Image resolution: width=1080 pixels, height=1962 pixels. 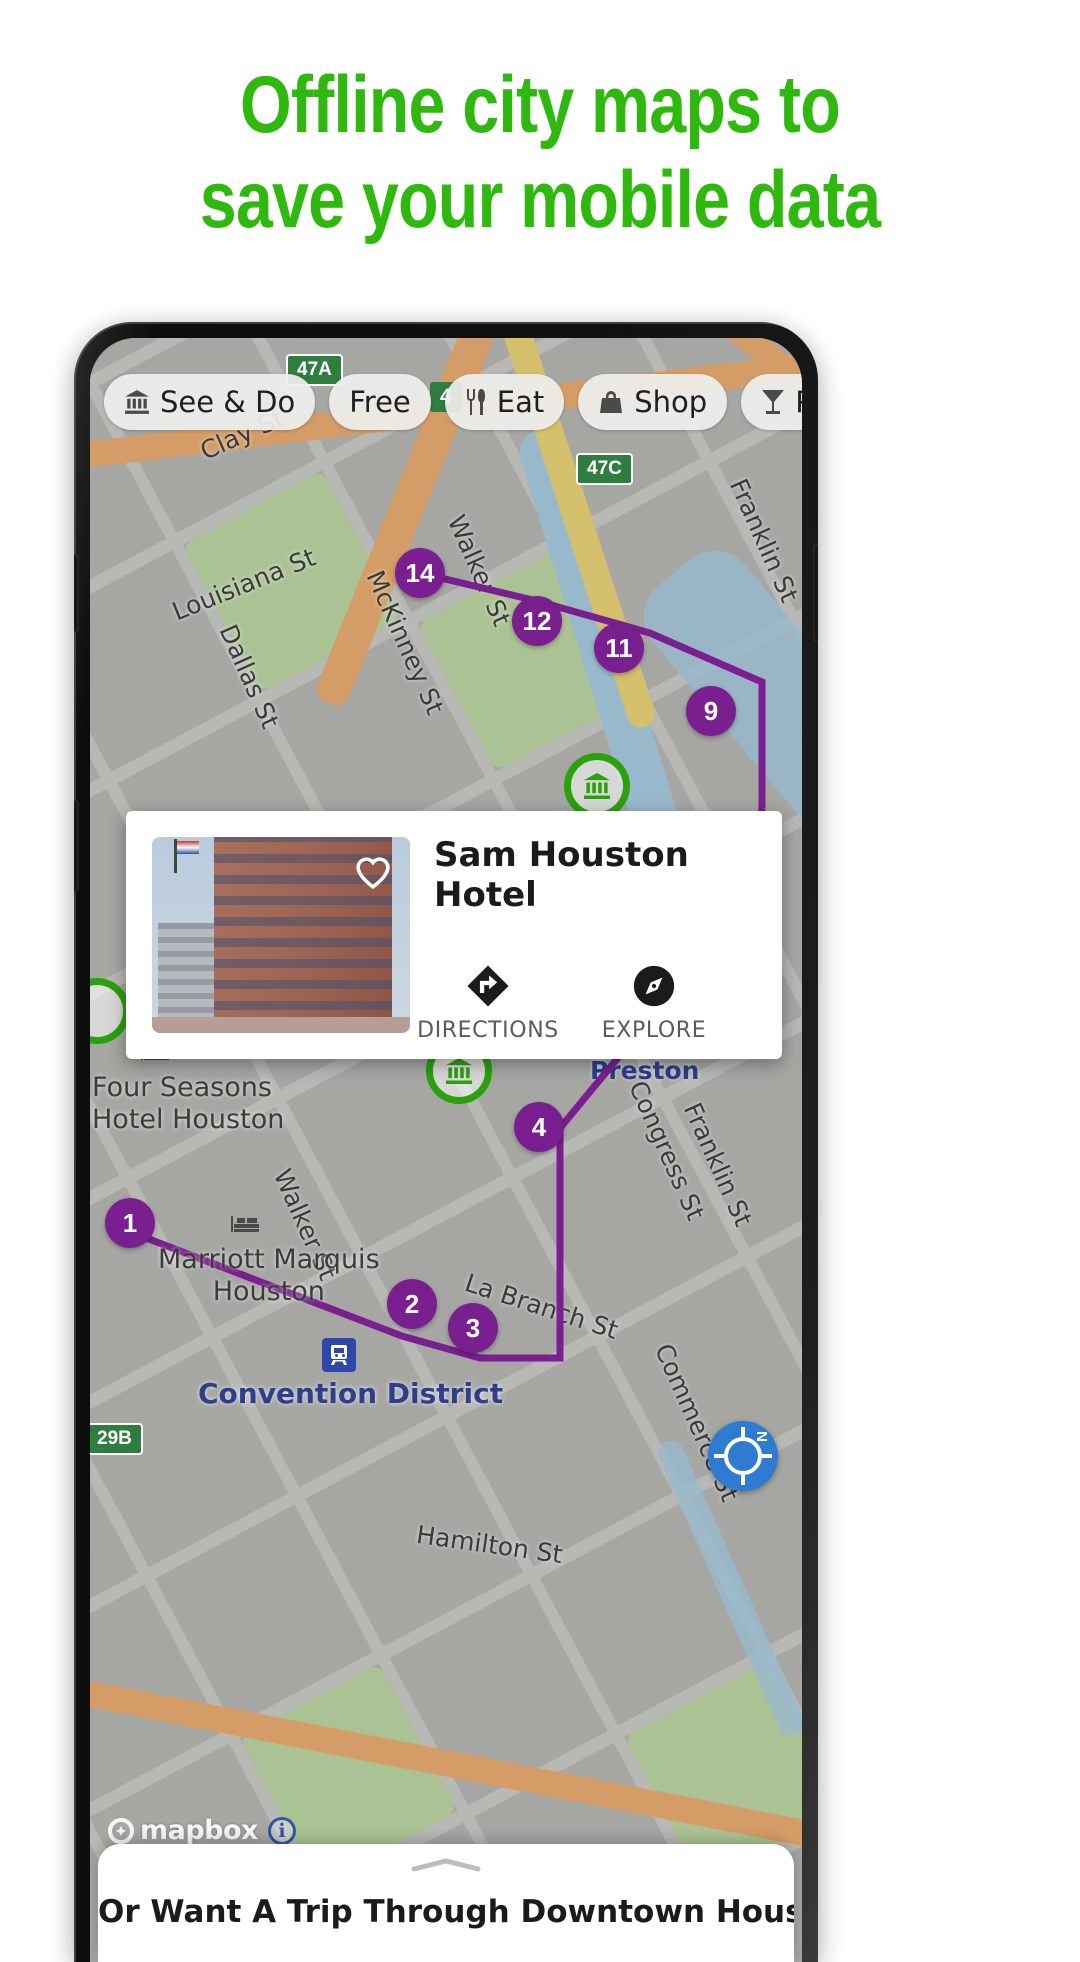 What do you see at coordinates (767, 1456) in the screenshot?
I see `compass-tick-e` at bounding box center [767, 1456].